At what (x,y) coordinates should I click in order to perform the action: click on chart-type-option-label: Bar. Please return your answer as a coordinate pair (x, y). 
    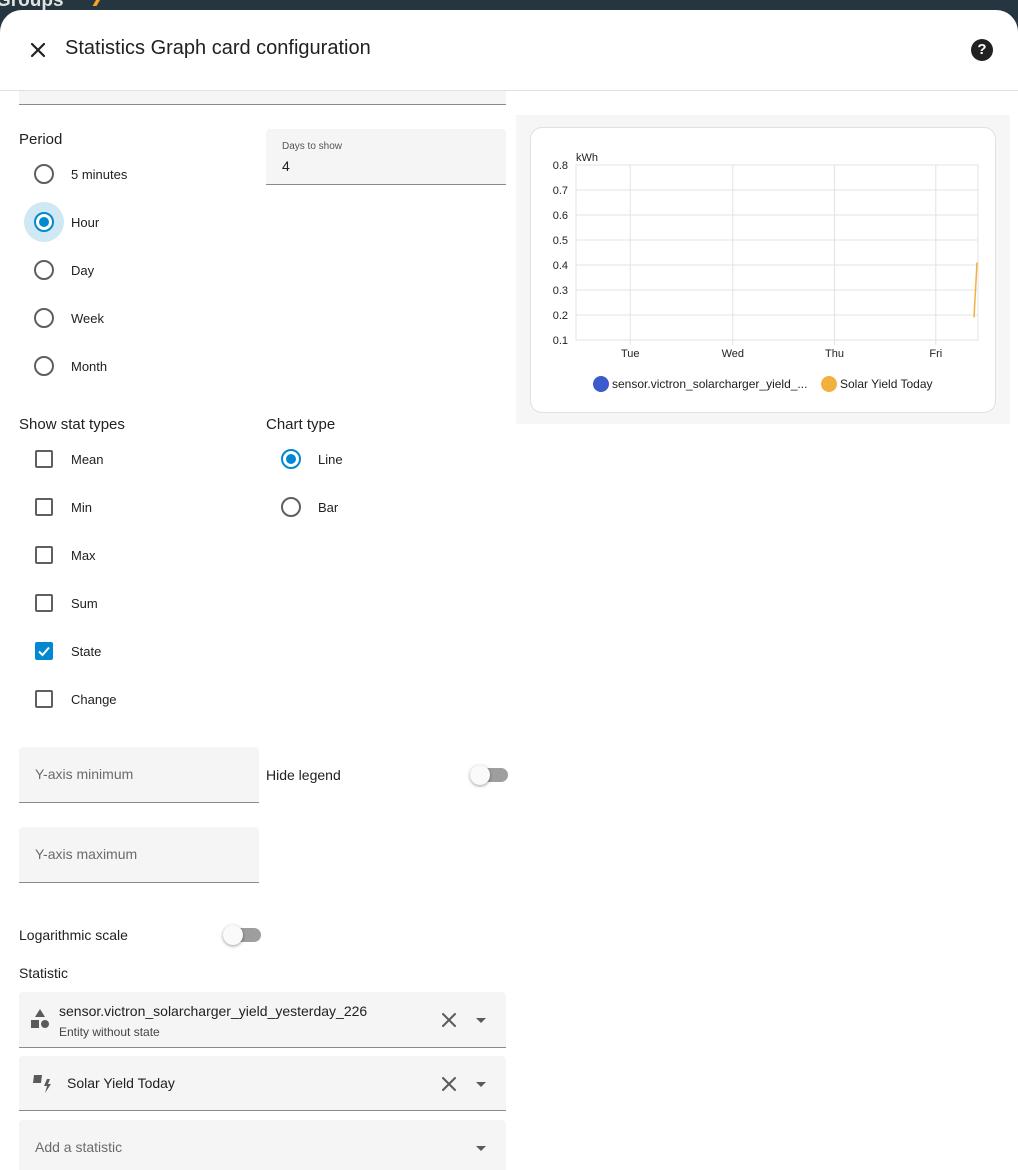
    Looking at the image, I should click on (328, 507).